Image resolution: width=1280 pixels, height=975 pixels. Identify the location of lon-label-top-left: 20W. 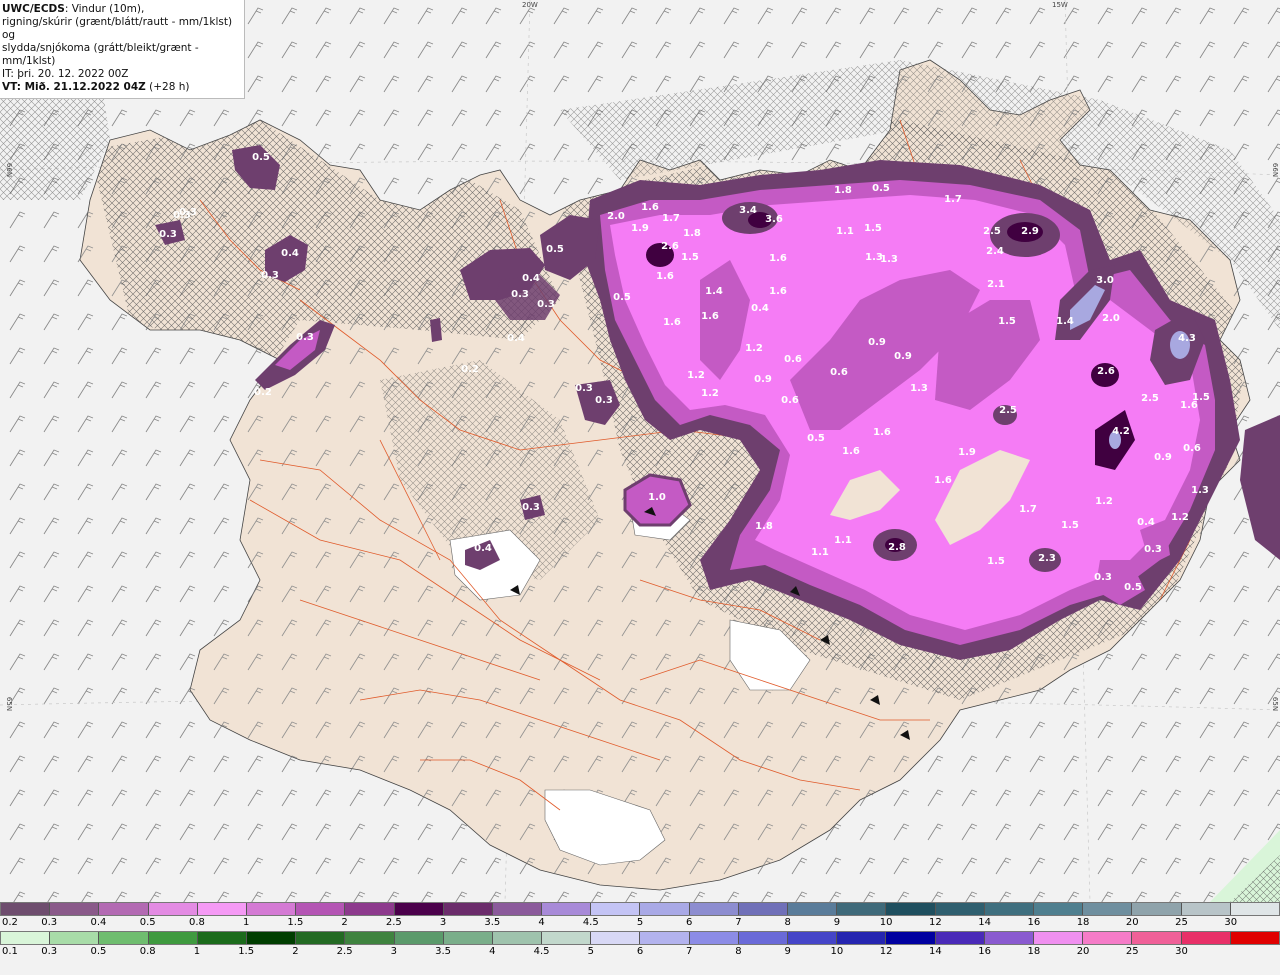
(530, 5).